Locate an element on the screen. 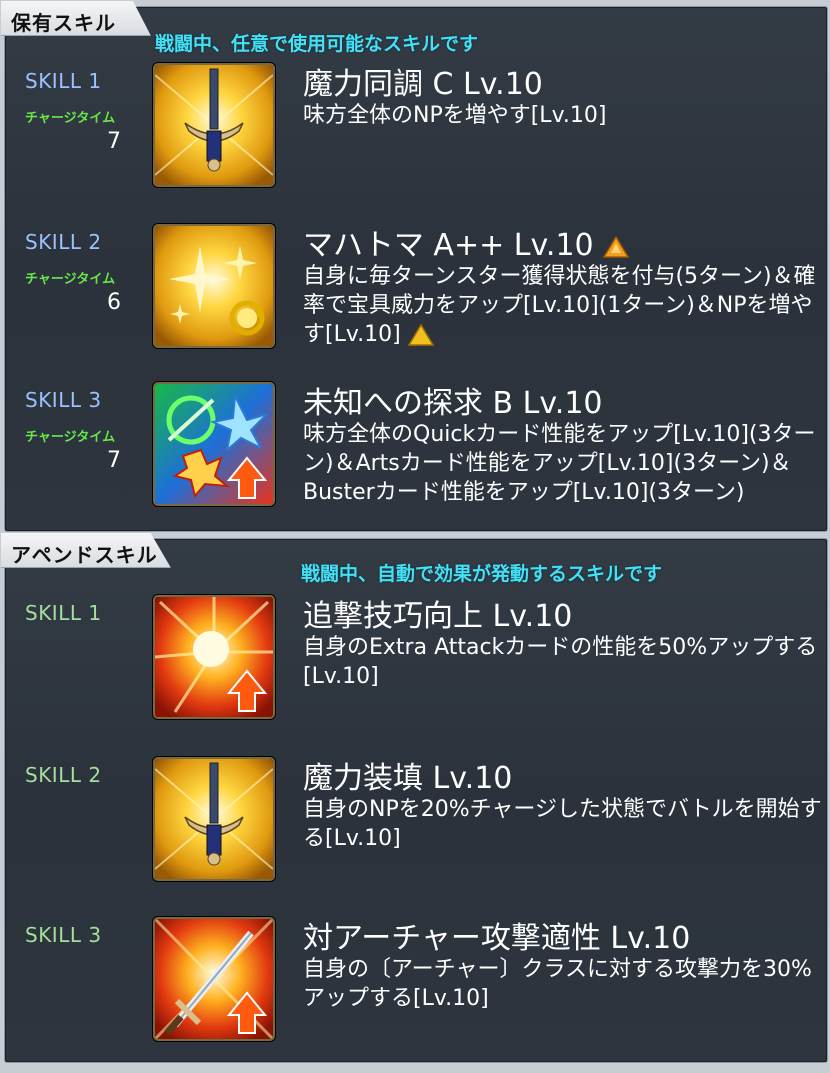 Image resolution: width=830 pixels, height=1073 pixels. skill-description: 味方全体のNPを増やす[Lv.10] is located at coordinates (455, 115).